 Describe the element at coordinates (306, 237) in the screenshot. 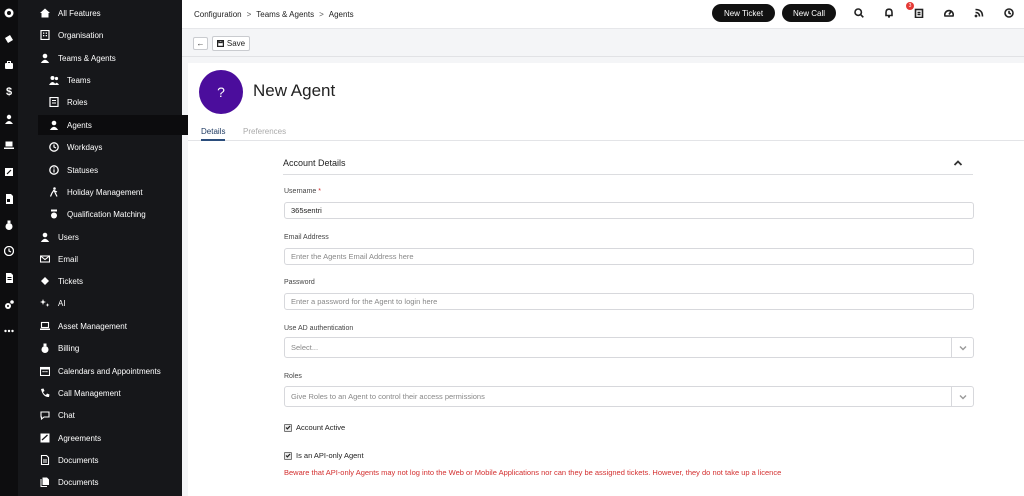

I see `email-label: Email Address` at that location.